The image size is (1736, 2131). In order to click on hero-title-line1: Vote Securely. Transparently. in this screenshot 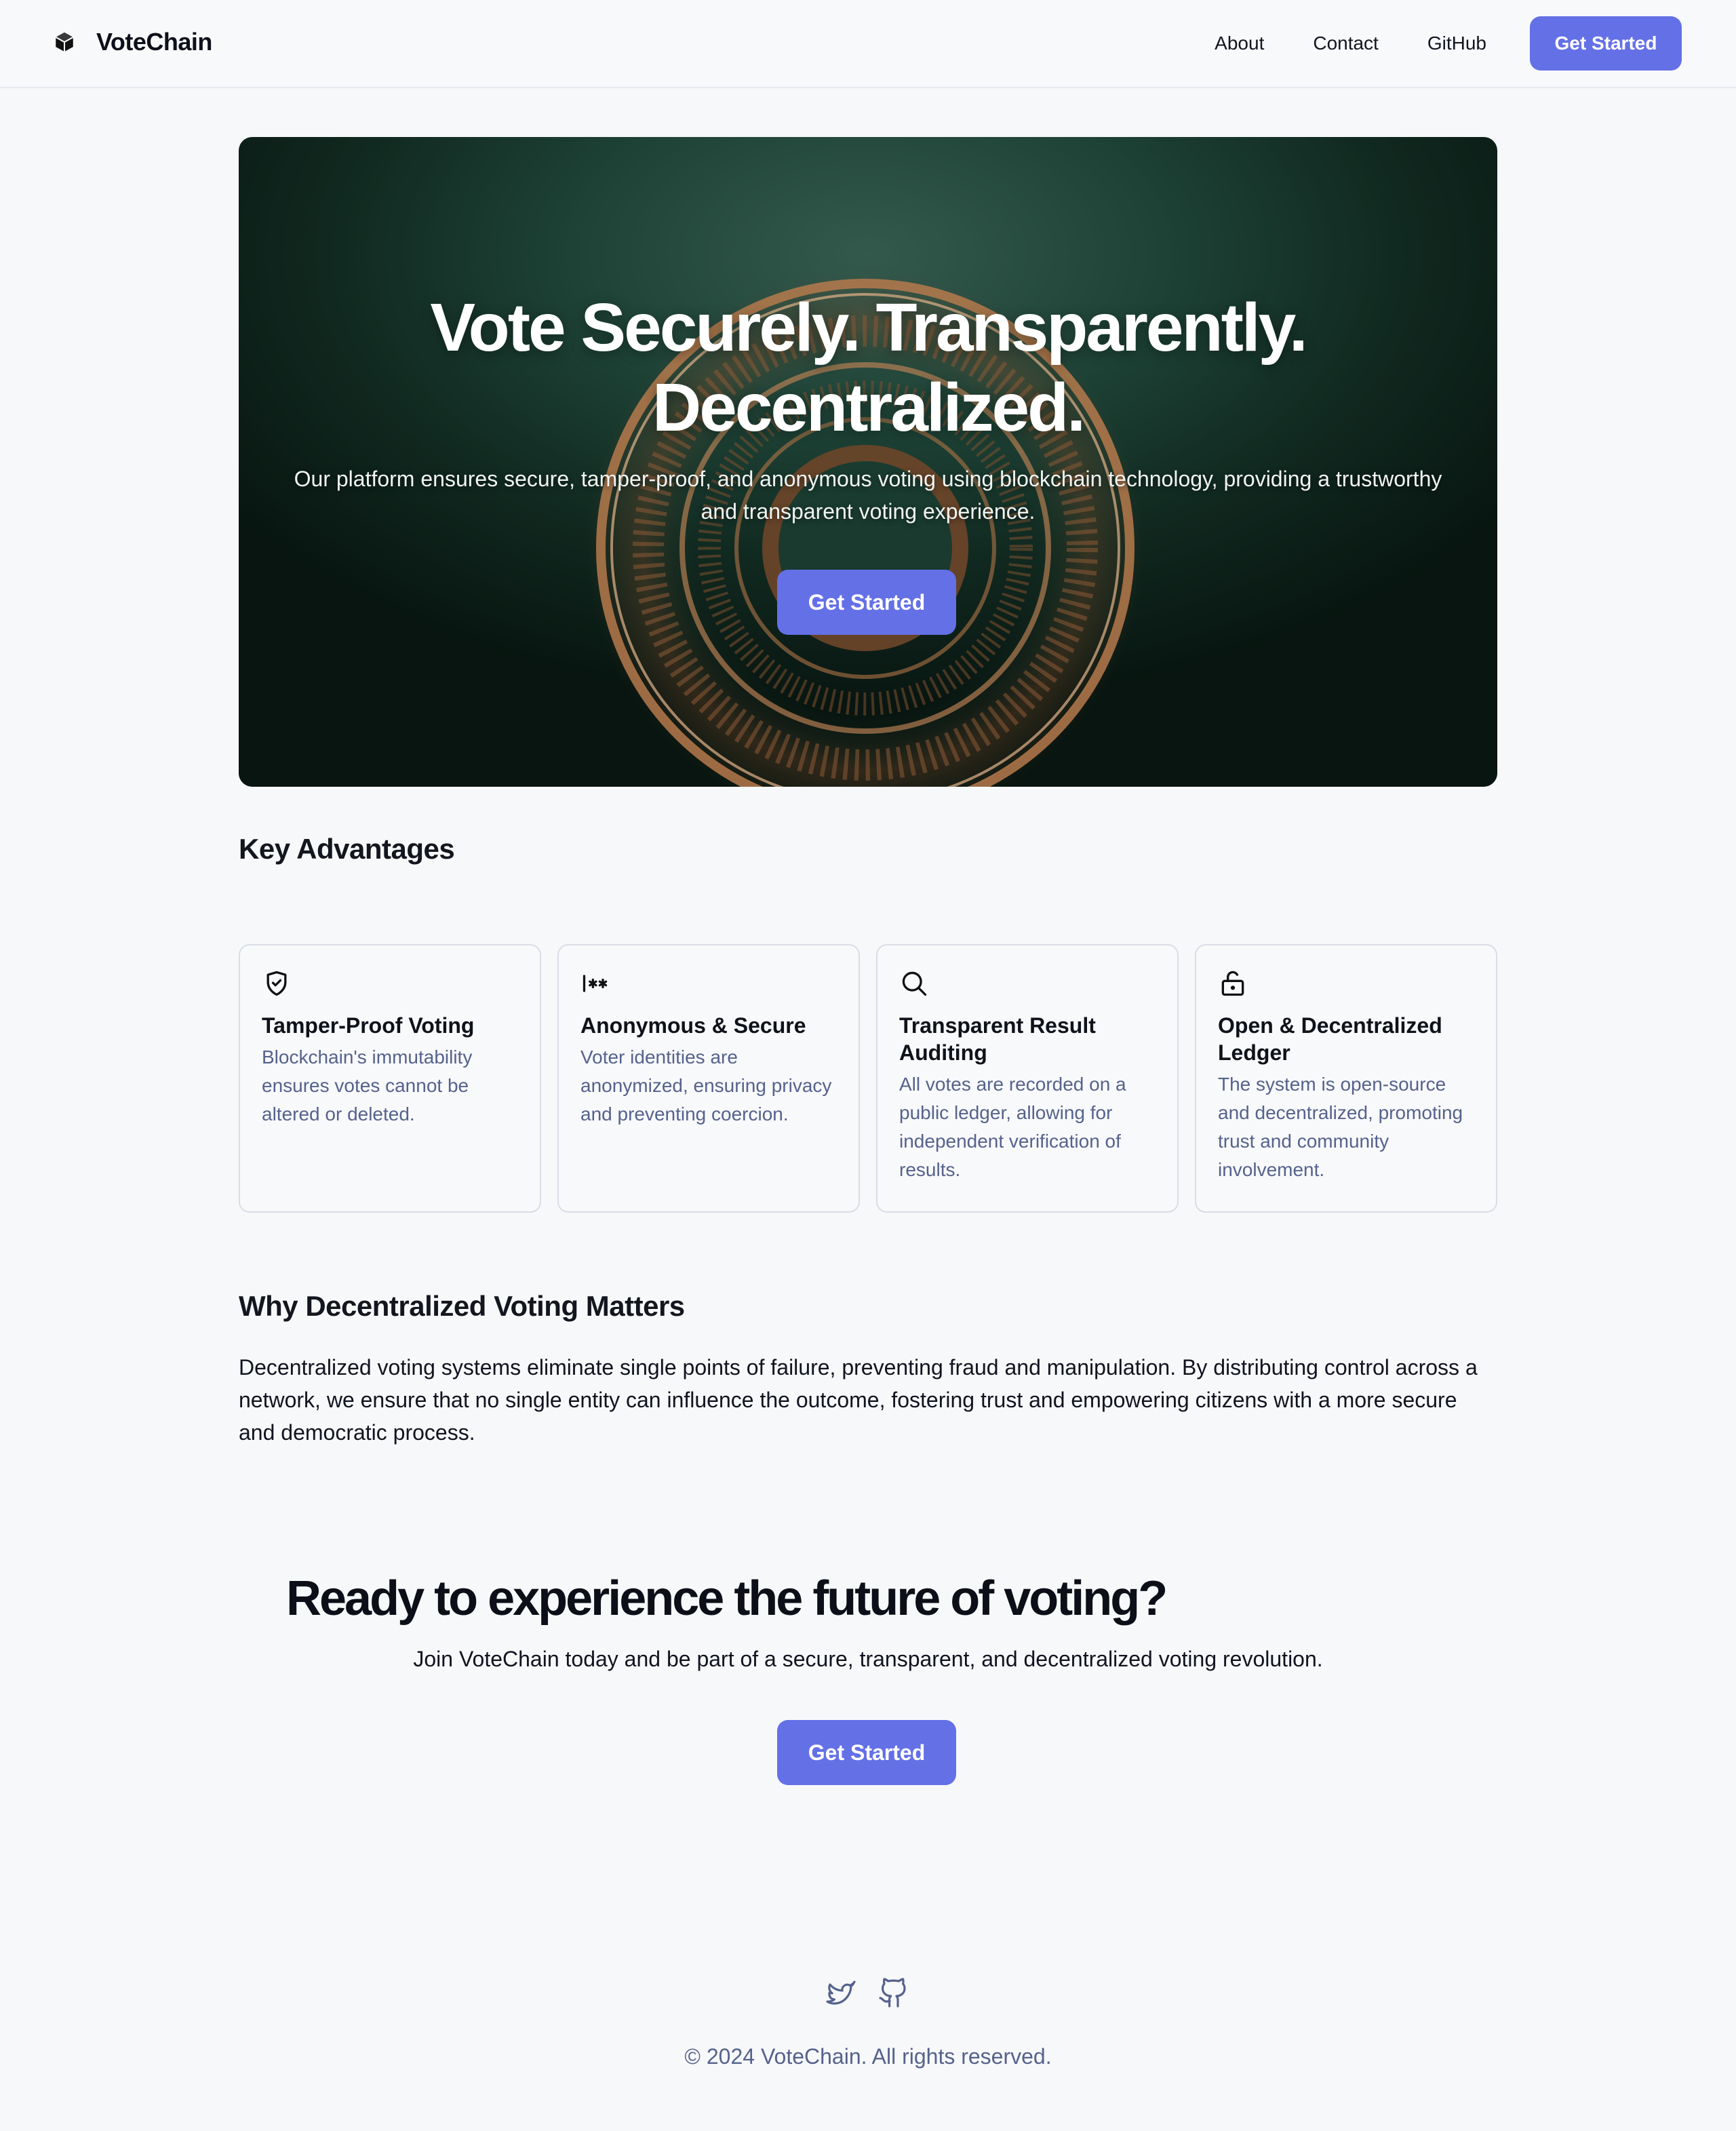, I will do `click(868, 328)`.